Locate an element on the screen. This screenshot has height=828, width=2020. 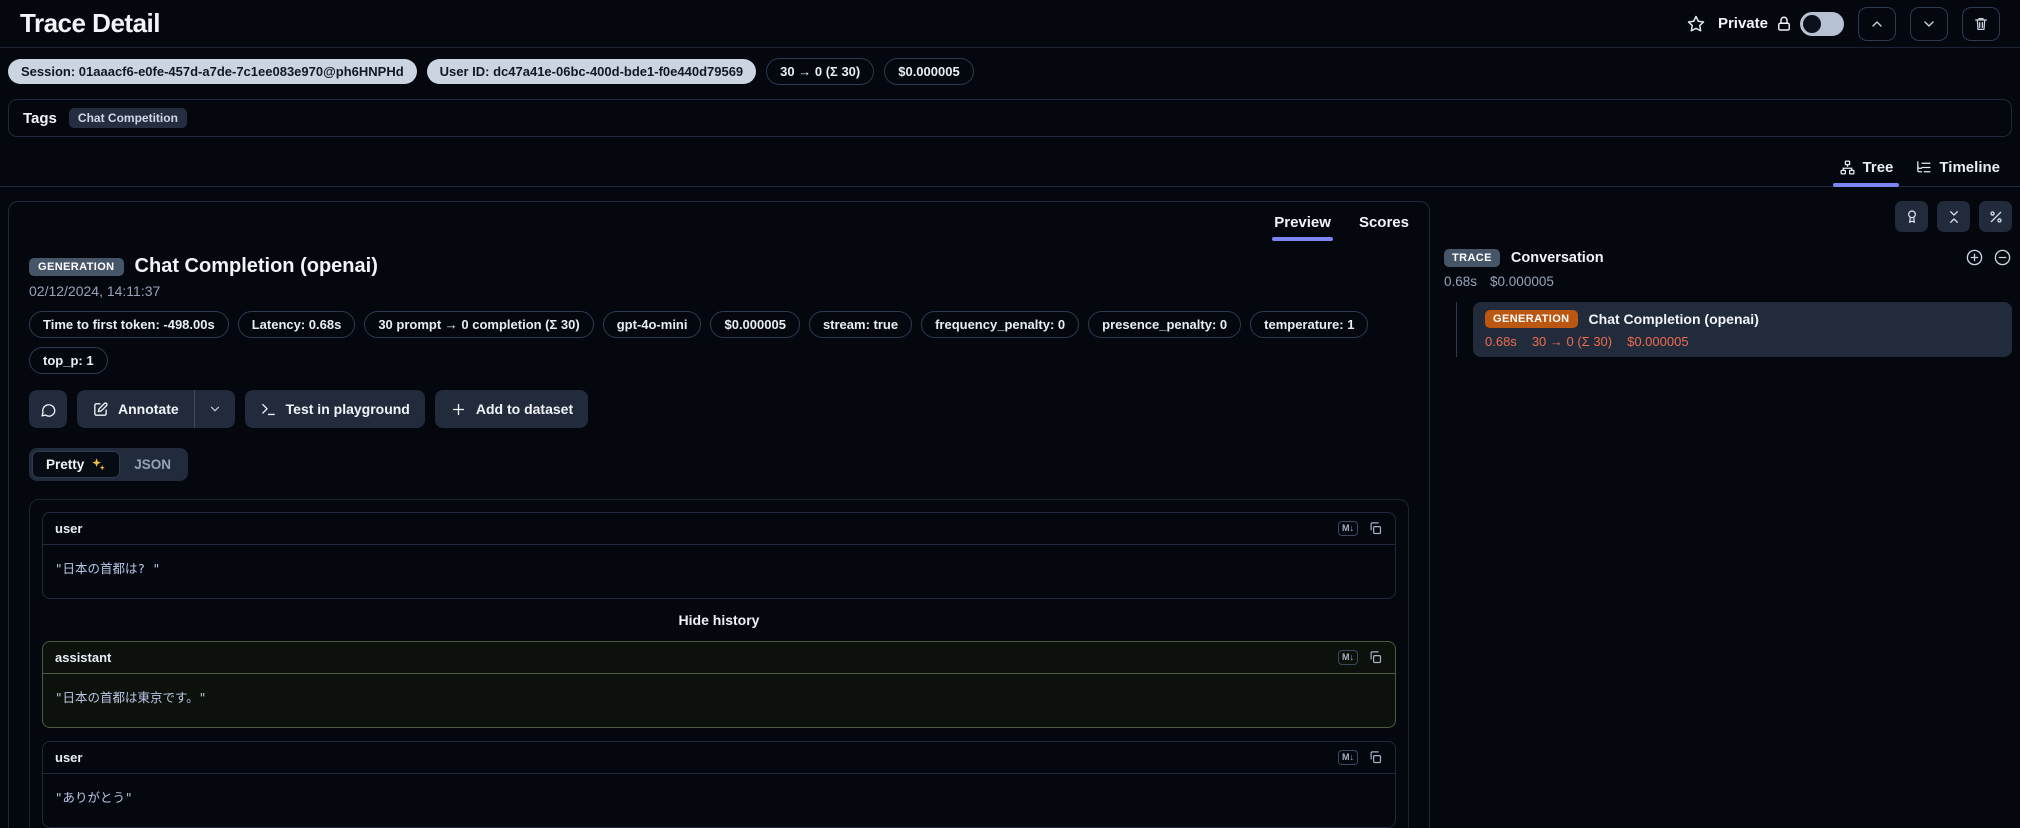
scores-toggle-button is located at coordinates (1911, 216).